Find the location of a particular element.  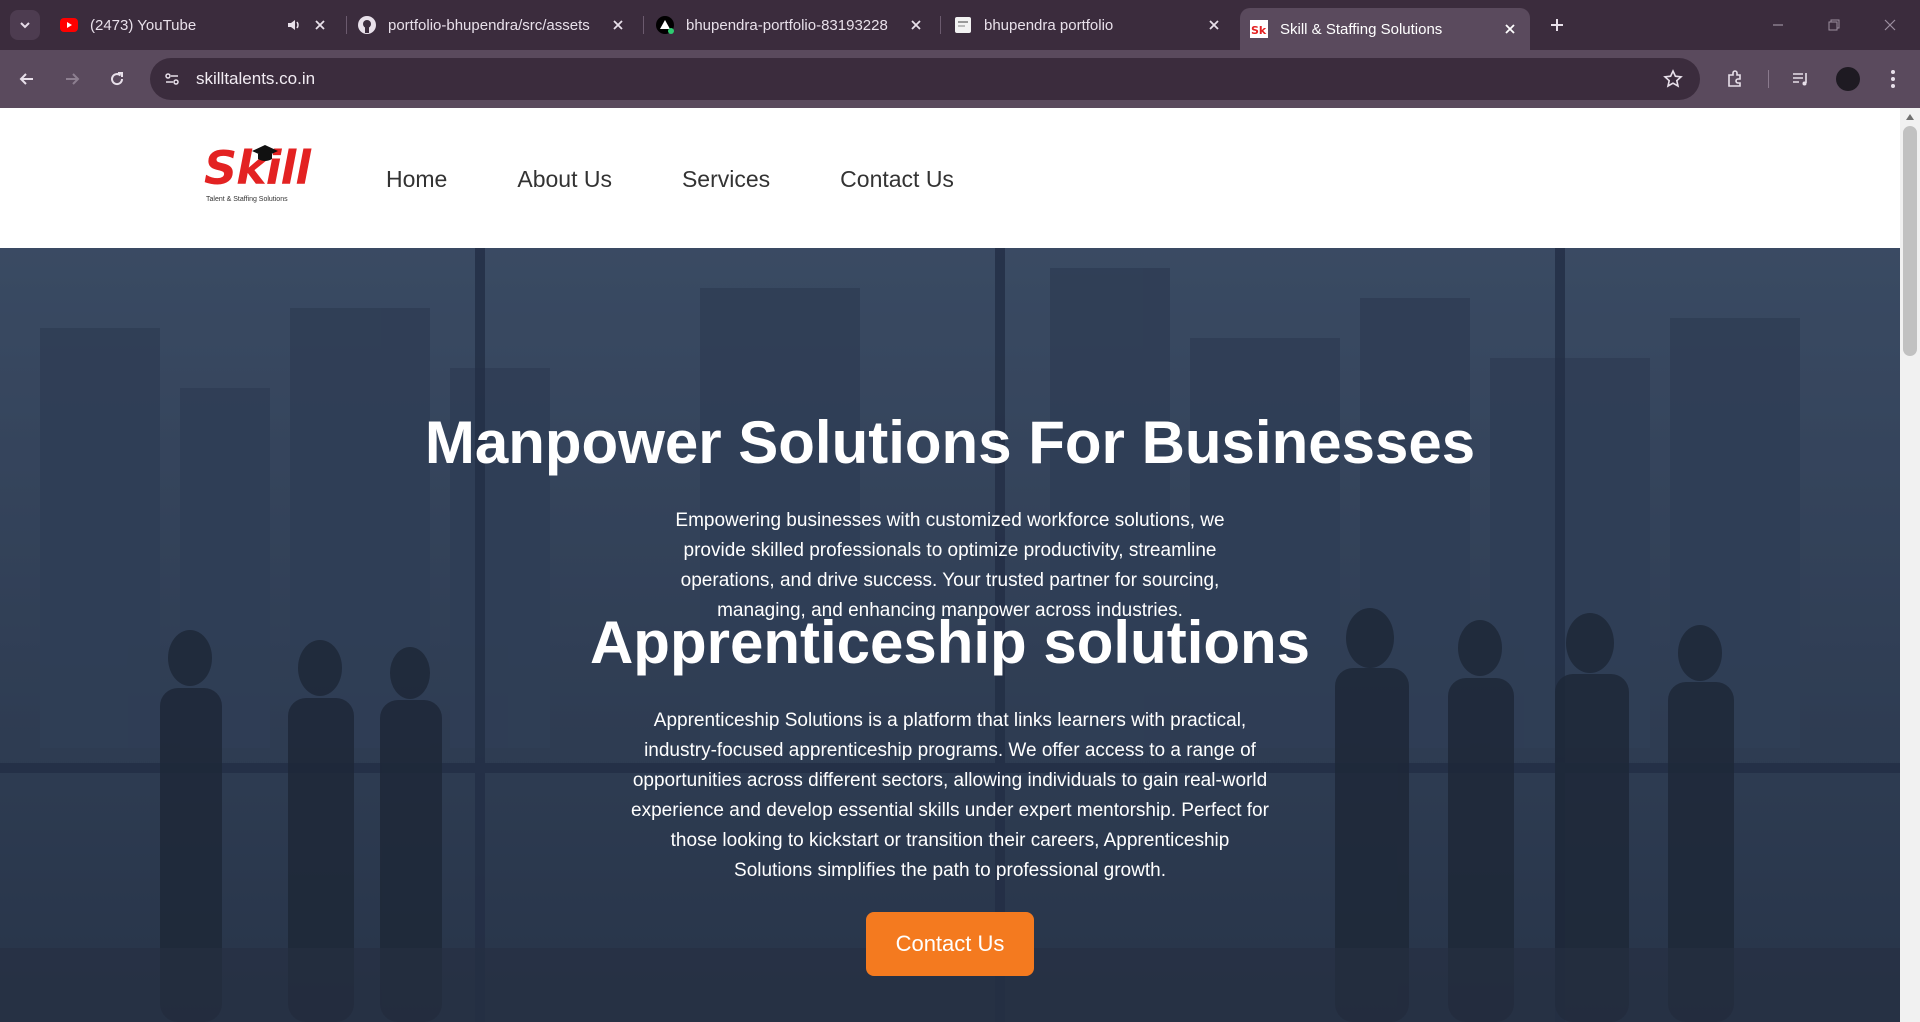

restore-icon is located at coordinates (1834, 25).